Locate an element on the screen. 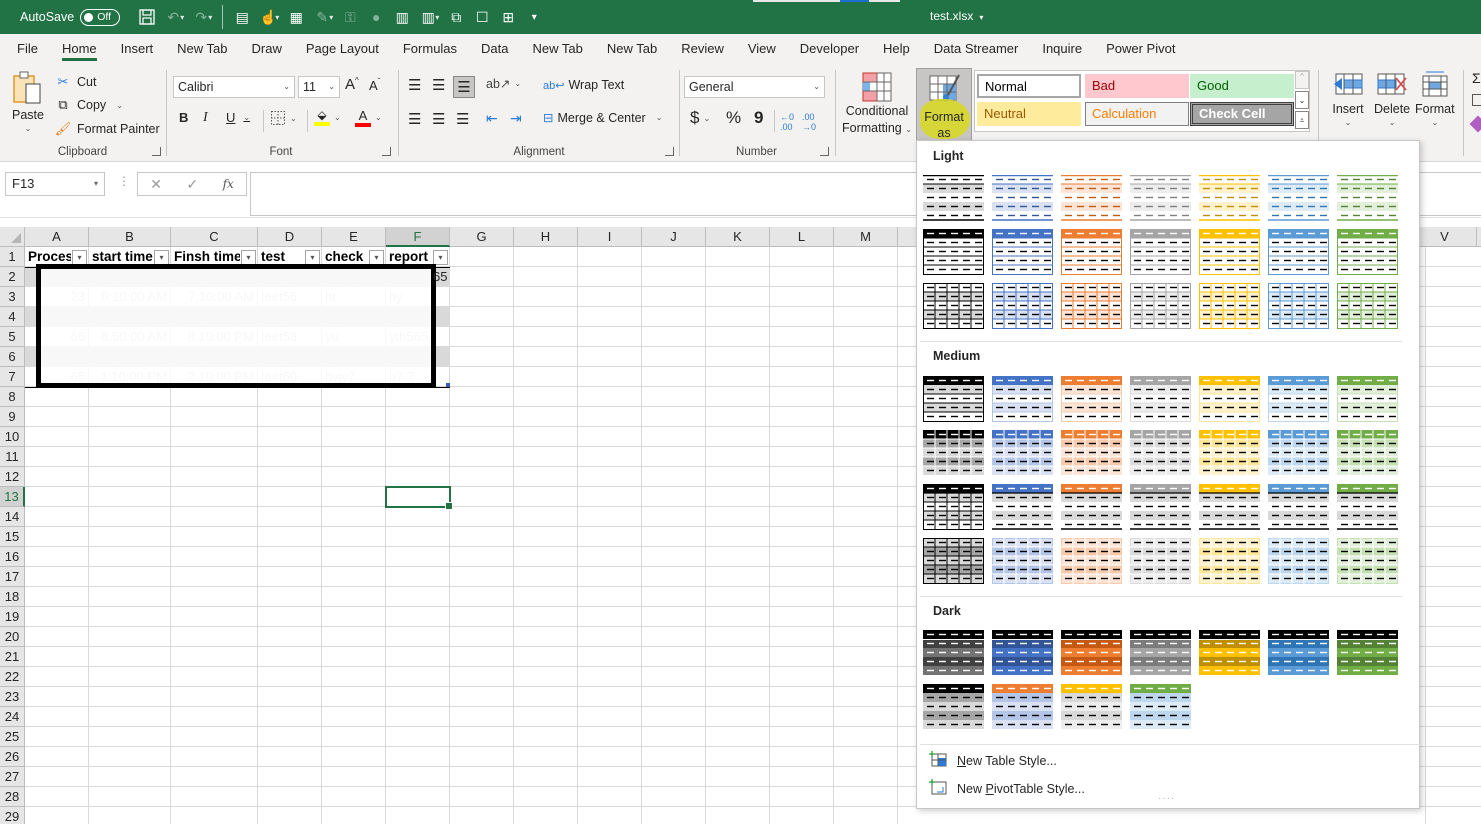 This screenshot has width=1481, height=824. orientation-button: ab↗ ⌄ is located at coordinates (503, 83).